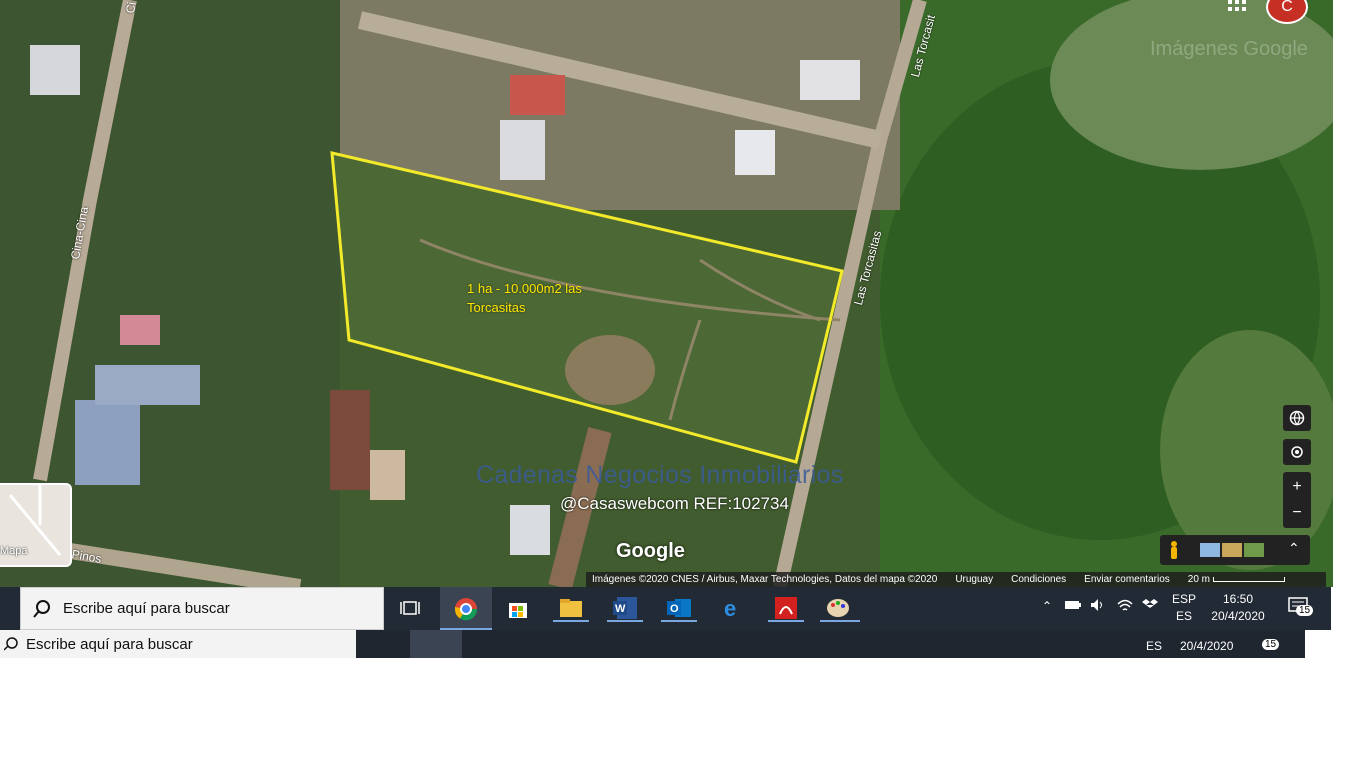 Image resolution: width=1366 pixels, height=767 pixels. What do you see at coordinates (1127, 579) in the screenshot?
I see `feedback-link: Enviar comentarios` at bounding box center [1127, 579].